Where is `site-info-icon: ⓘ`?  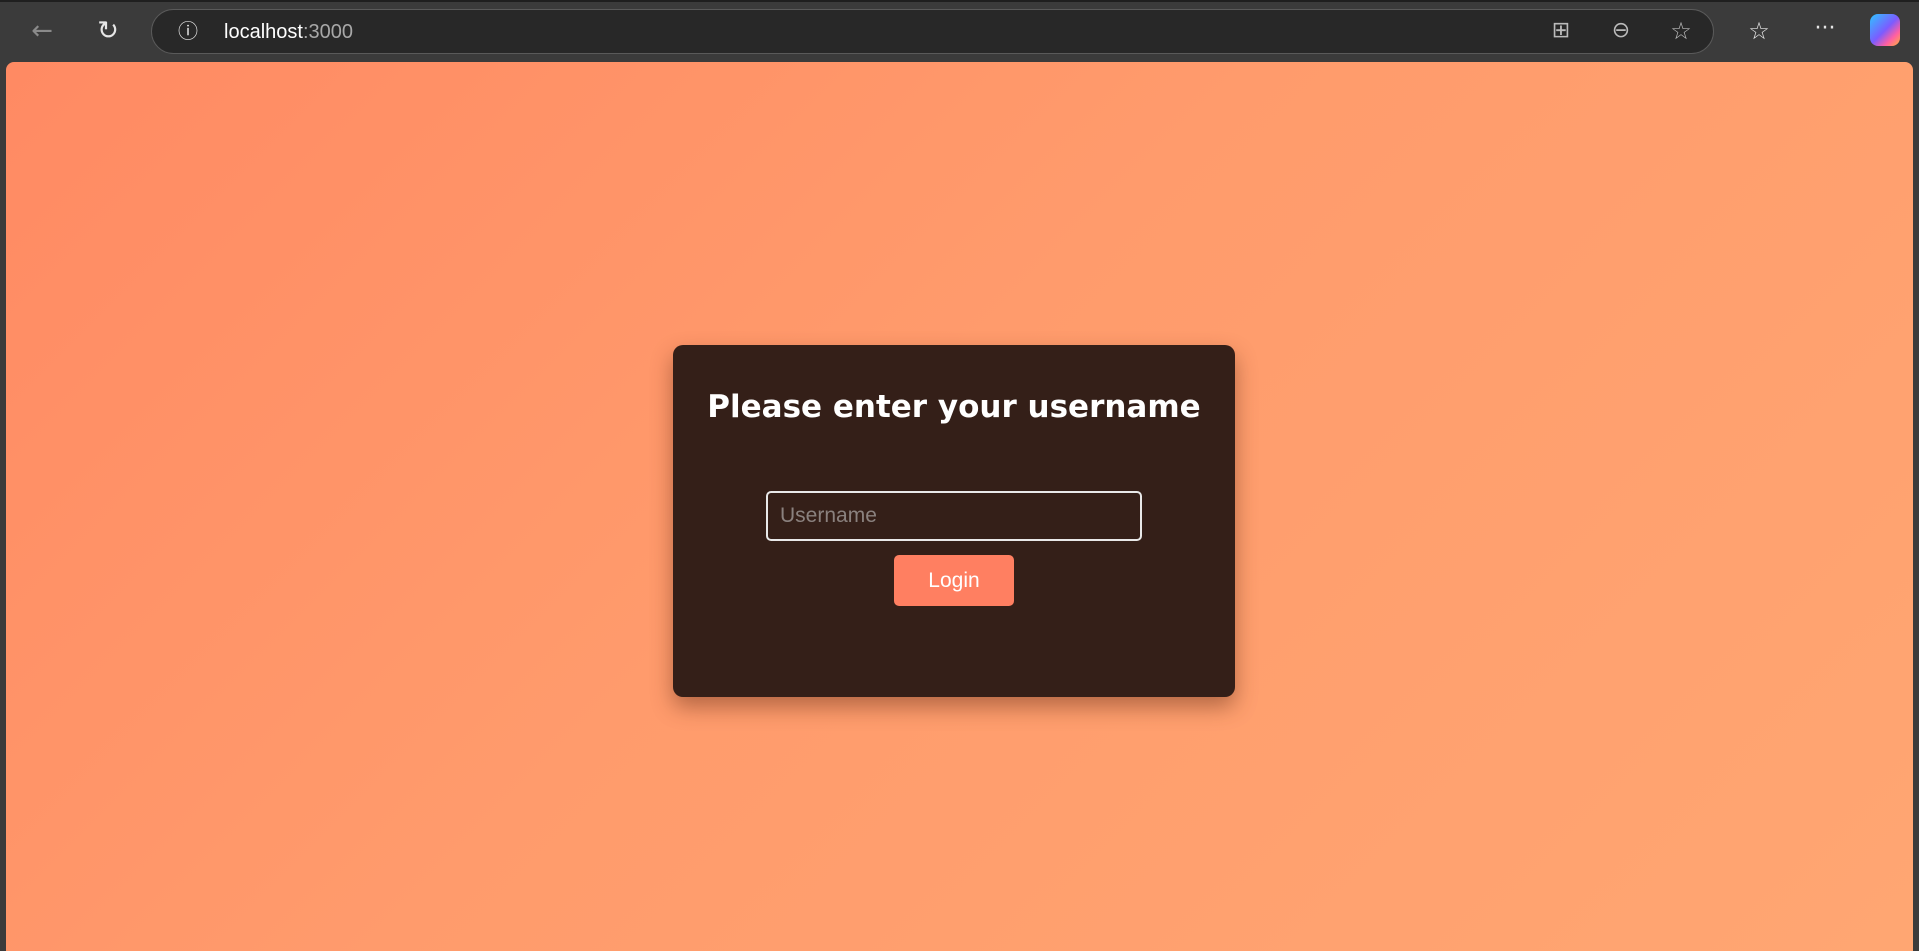
site-info-icon: ⓘ is located at coordinates (188, 31).